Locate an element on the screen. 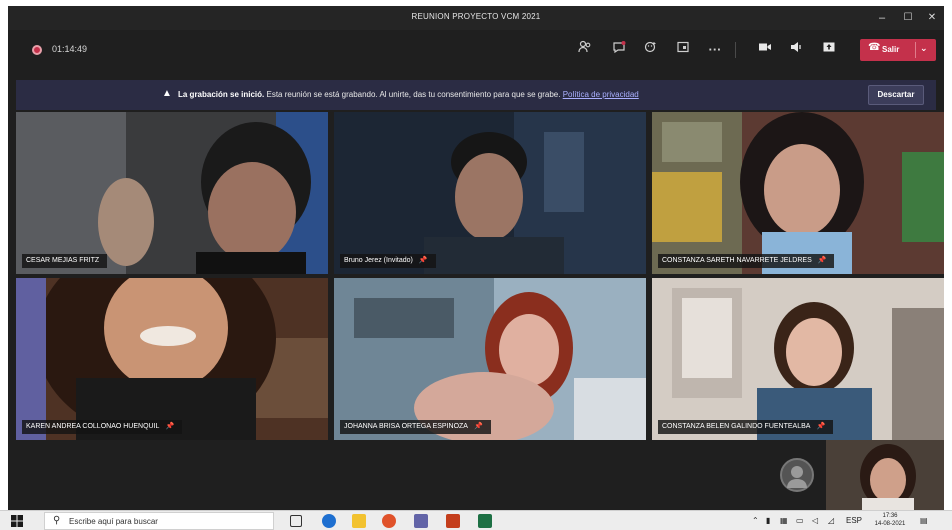 The image size is (952, 530). video-tile: Bruno Jerez (Invitado) 📌 is located at coordinates (490, 193).